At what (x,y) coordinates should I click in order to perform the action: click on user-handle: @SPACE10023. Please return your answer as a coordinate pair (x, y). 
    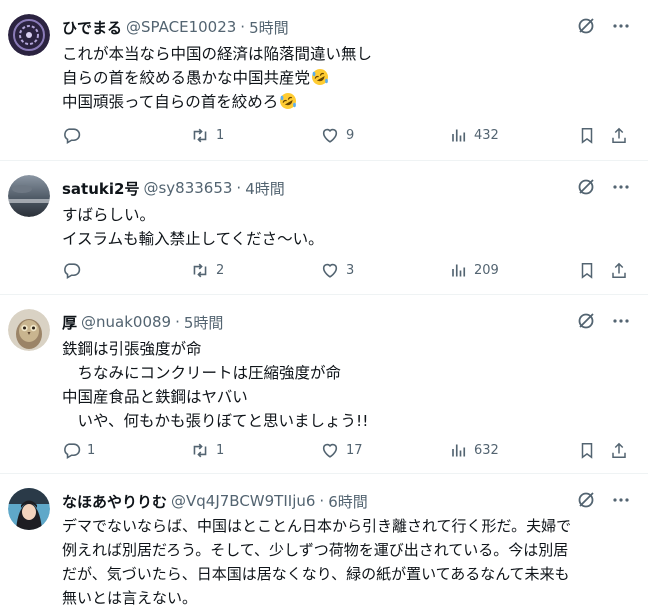
    Looking at the image, I should click on (181, 27).